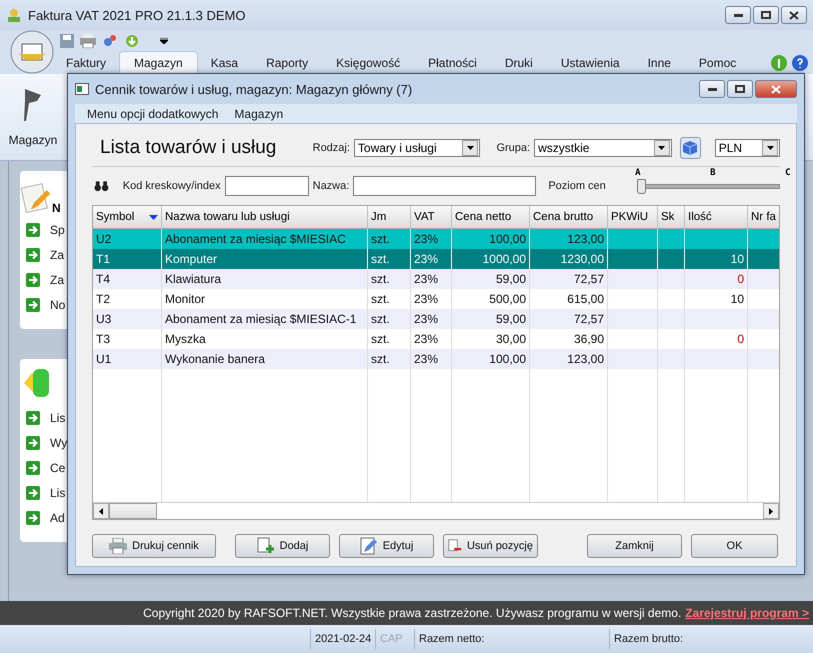  I want to click on table-cell: 100,00, so click(491, 359).